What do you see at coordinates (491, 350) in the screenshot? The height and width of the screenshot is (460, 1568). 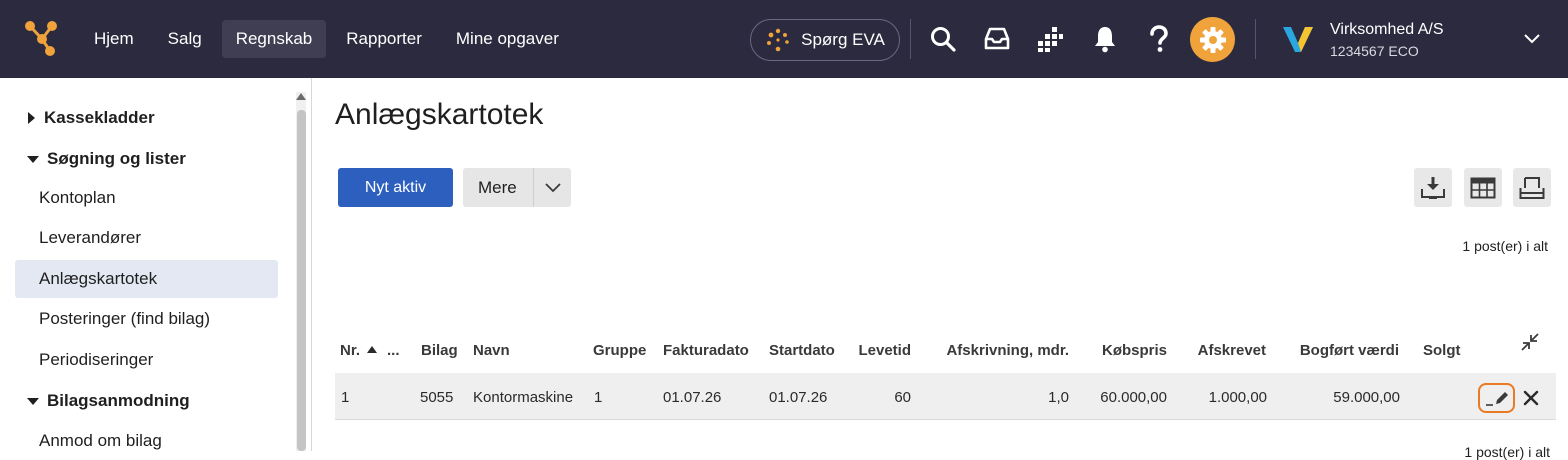 I see `column-header-navn: Navn` at bounding box center [491, 350].